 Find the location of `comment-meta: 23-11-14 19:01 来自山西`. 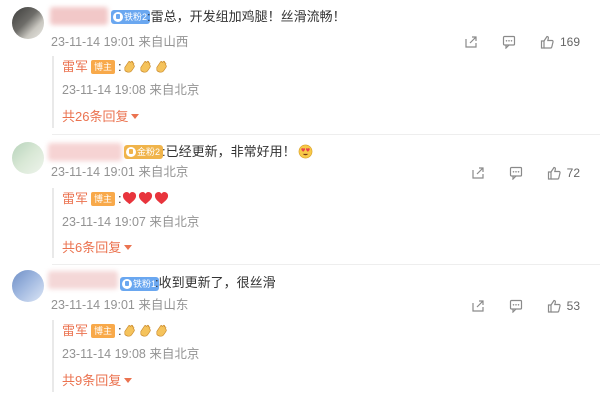

comment-meta: 23-11-14 19:01 来自山西 is located at coordinates (120, 42).